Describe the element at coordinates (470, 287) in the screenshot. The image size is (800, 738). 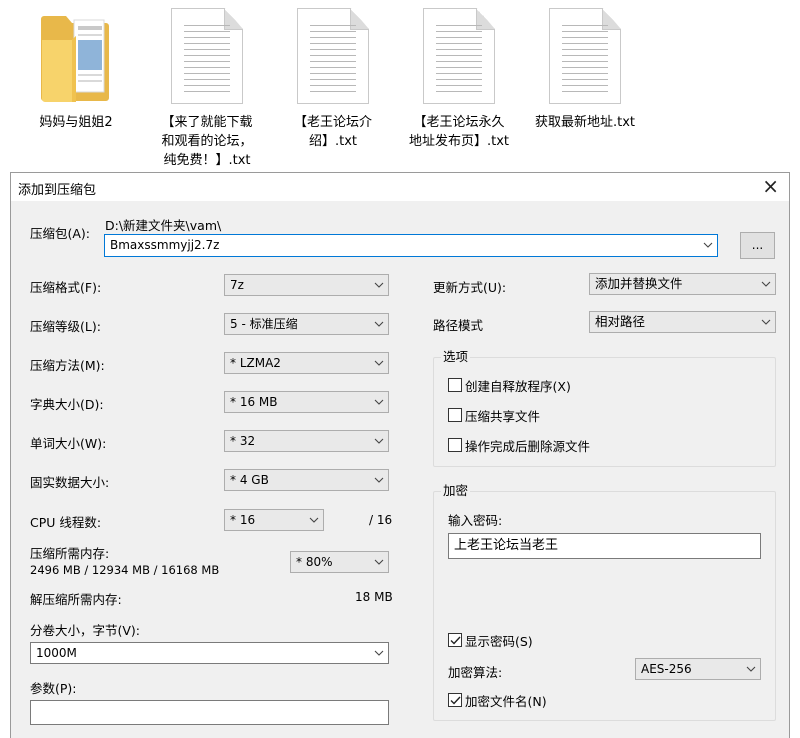
I see `update-mode-label: 更新方式(U):` at that location.